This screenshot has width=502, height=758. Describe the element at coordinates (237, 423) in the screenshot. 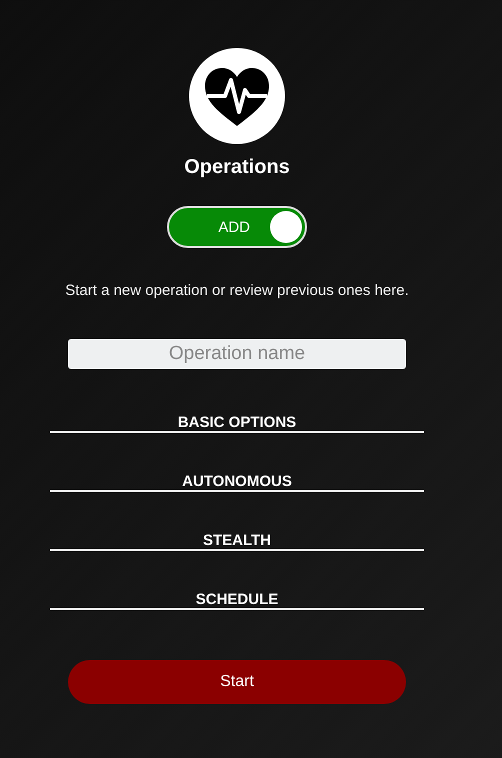

I see `section-header: BASIC OPTIONS` at that location.